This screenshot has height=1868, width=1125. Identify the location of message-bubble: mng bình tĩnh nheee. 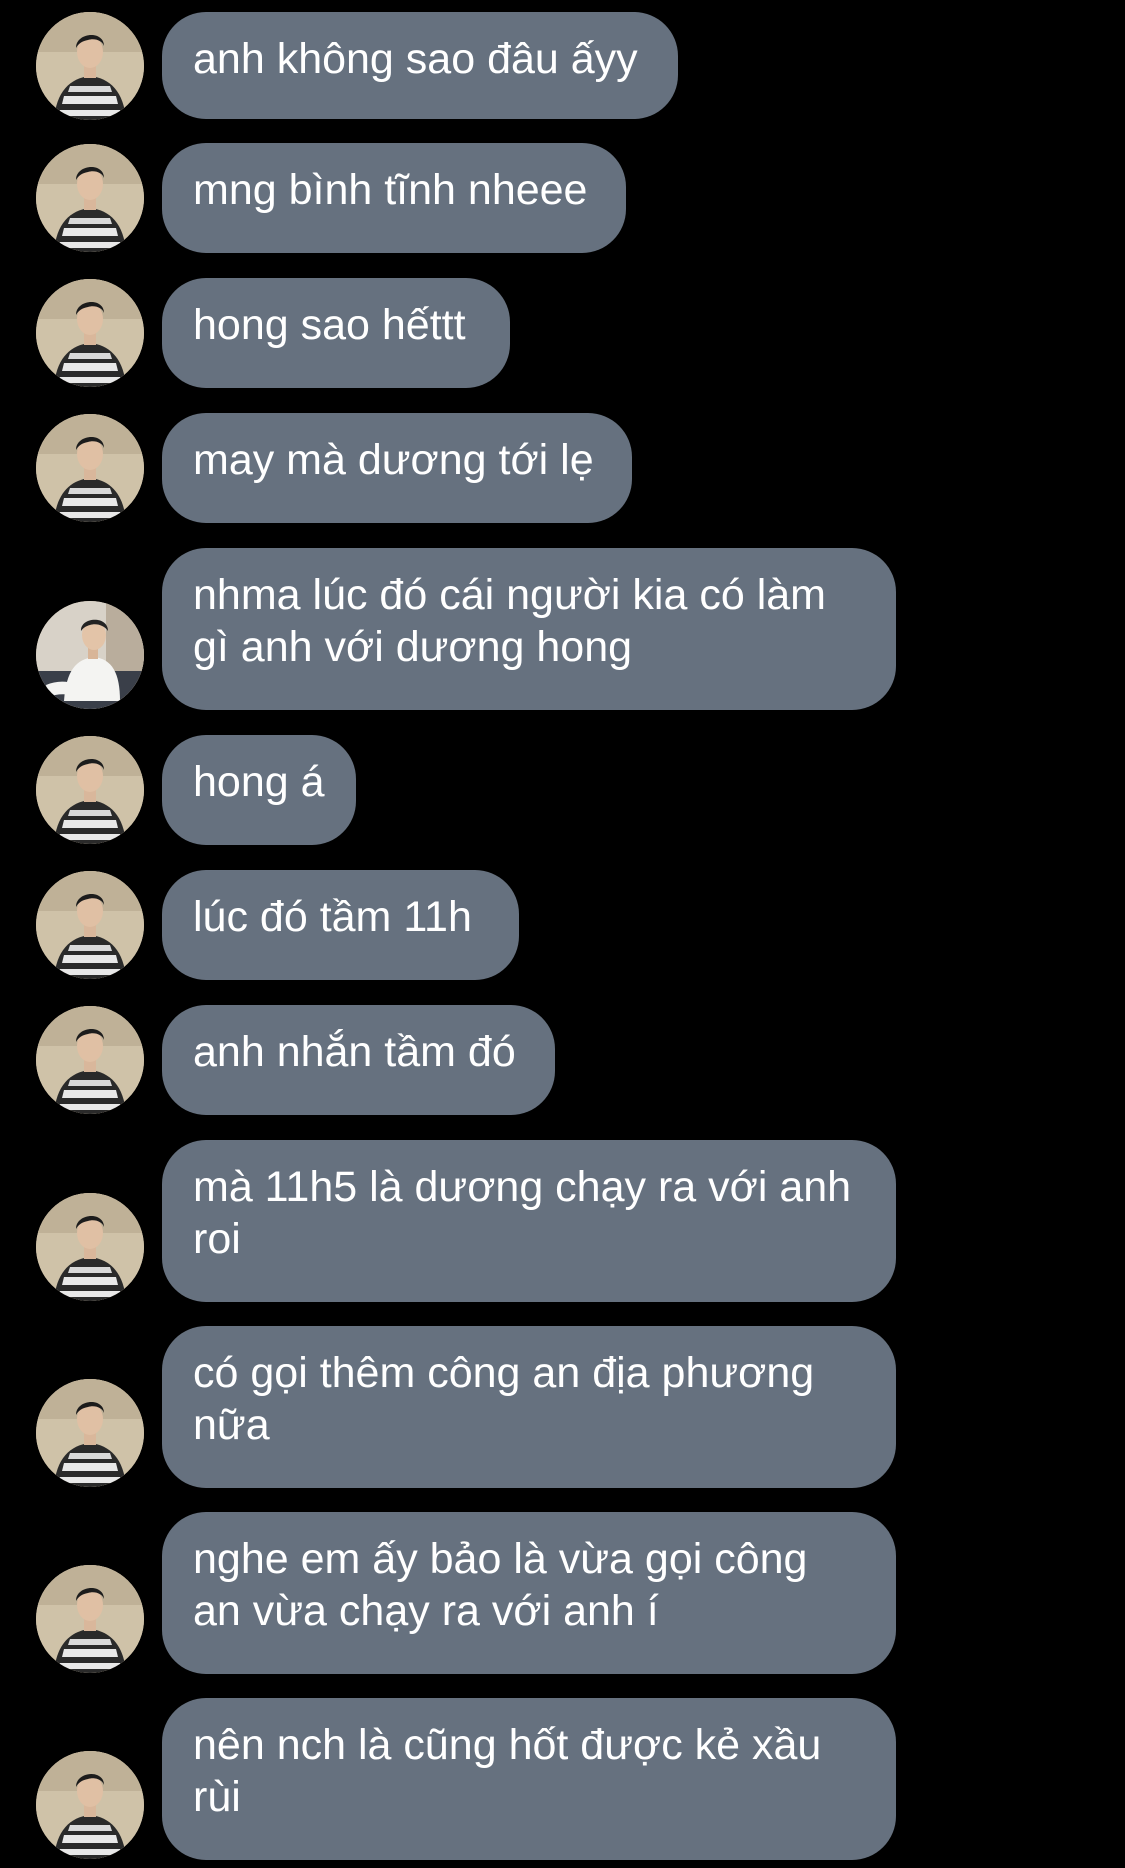
(394, 198).